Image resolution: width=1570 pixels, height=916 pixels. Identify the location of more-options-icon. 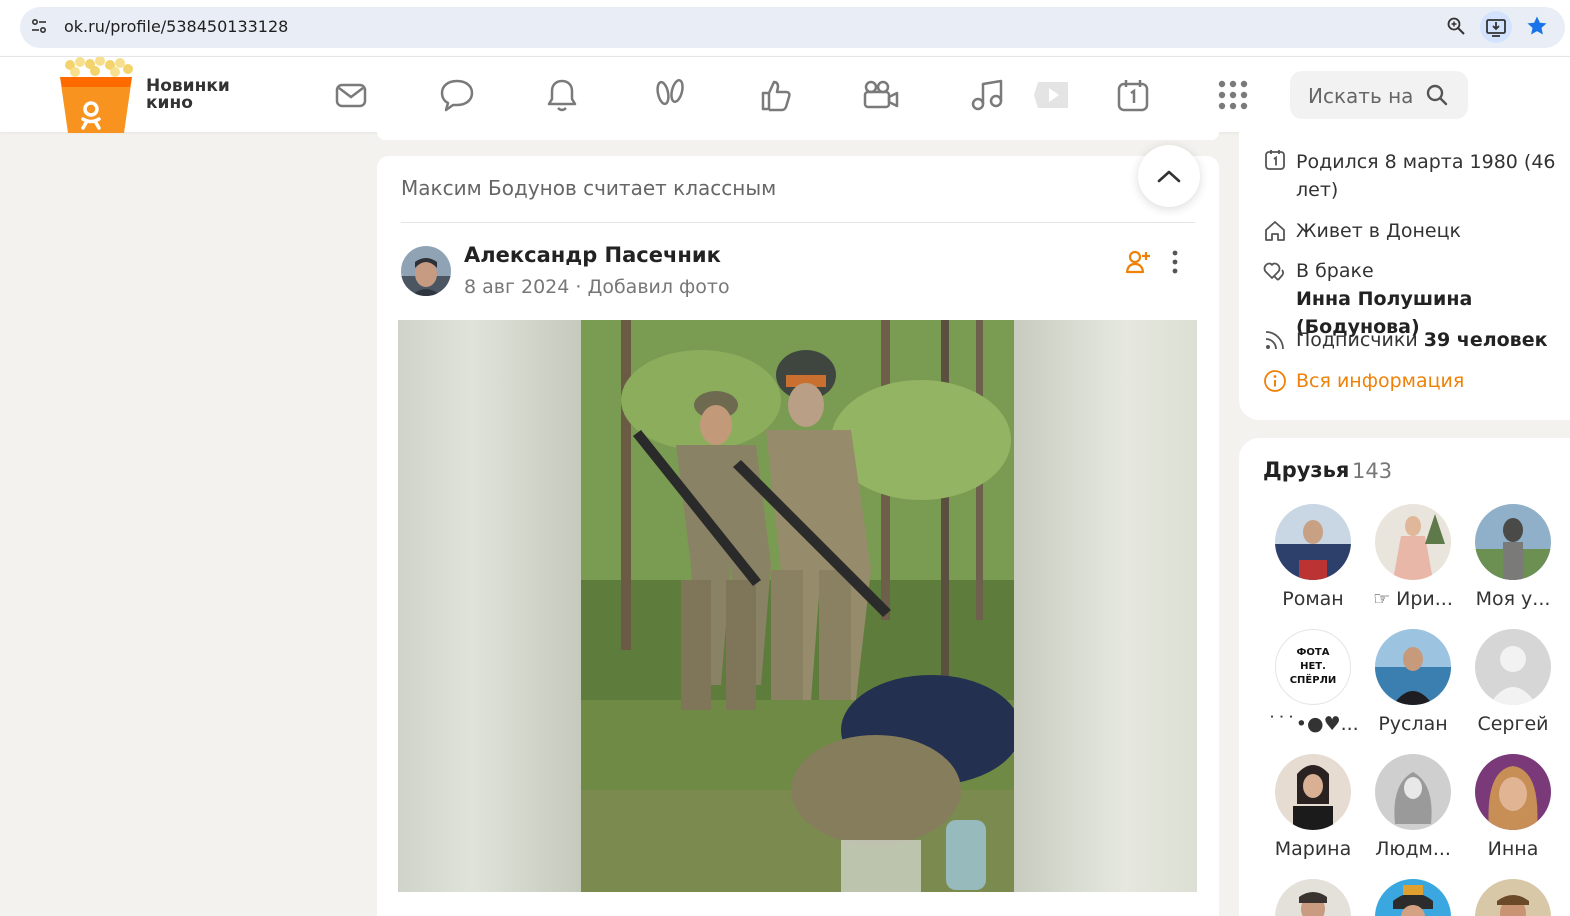
(1175, 262).